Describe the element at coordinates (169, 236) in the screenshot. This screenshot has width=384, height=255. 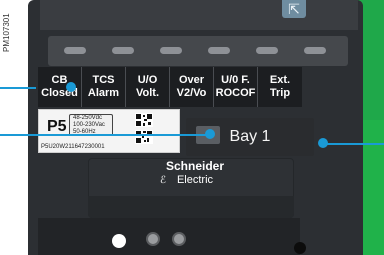
I see `lower-terminal-panel` at that location.